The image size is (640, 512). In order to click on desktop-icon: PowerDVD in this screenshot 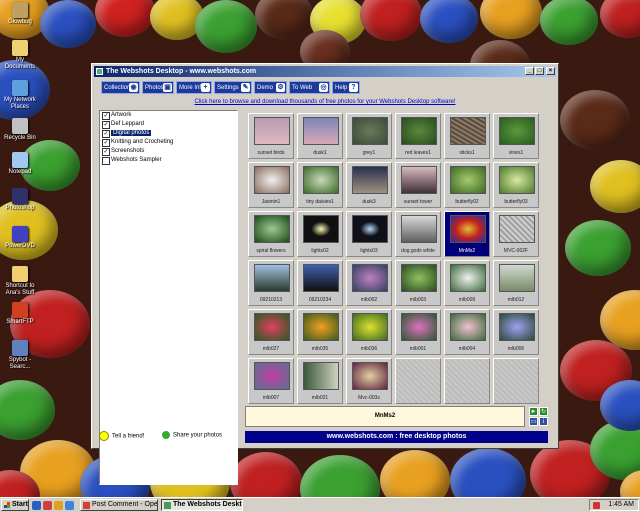, I will do `click(20, 238)`.